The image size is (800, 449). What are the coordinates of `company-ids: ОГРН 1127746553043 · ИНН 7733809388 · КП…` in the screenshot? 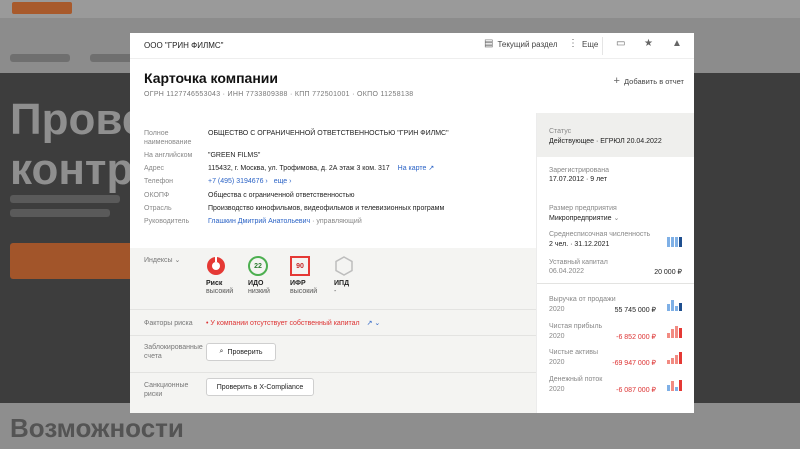 It's located at (279, 94).